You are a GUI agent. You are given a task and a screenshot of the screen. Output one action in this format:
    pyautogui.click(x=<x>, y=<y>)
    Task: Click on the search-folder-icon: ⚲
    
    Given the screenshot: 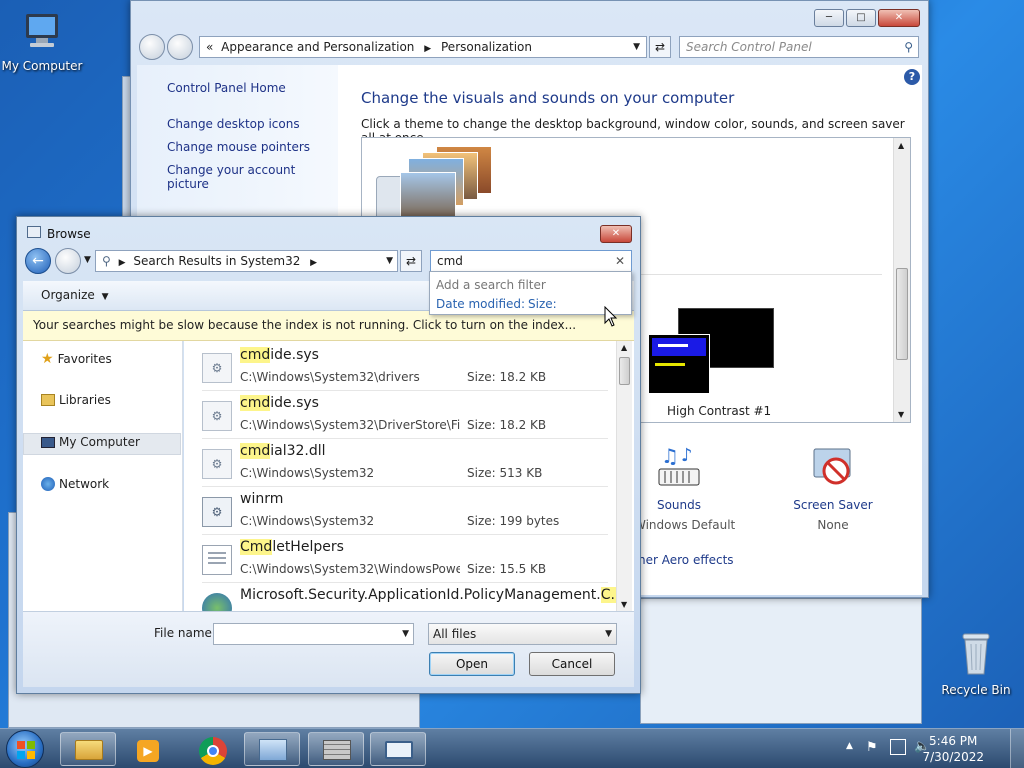 What is the action you would take?
    pyautogui.click(x=106, y=261)
    